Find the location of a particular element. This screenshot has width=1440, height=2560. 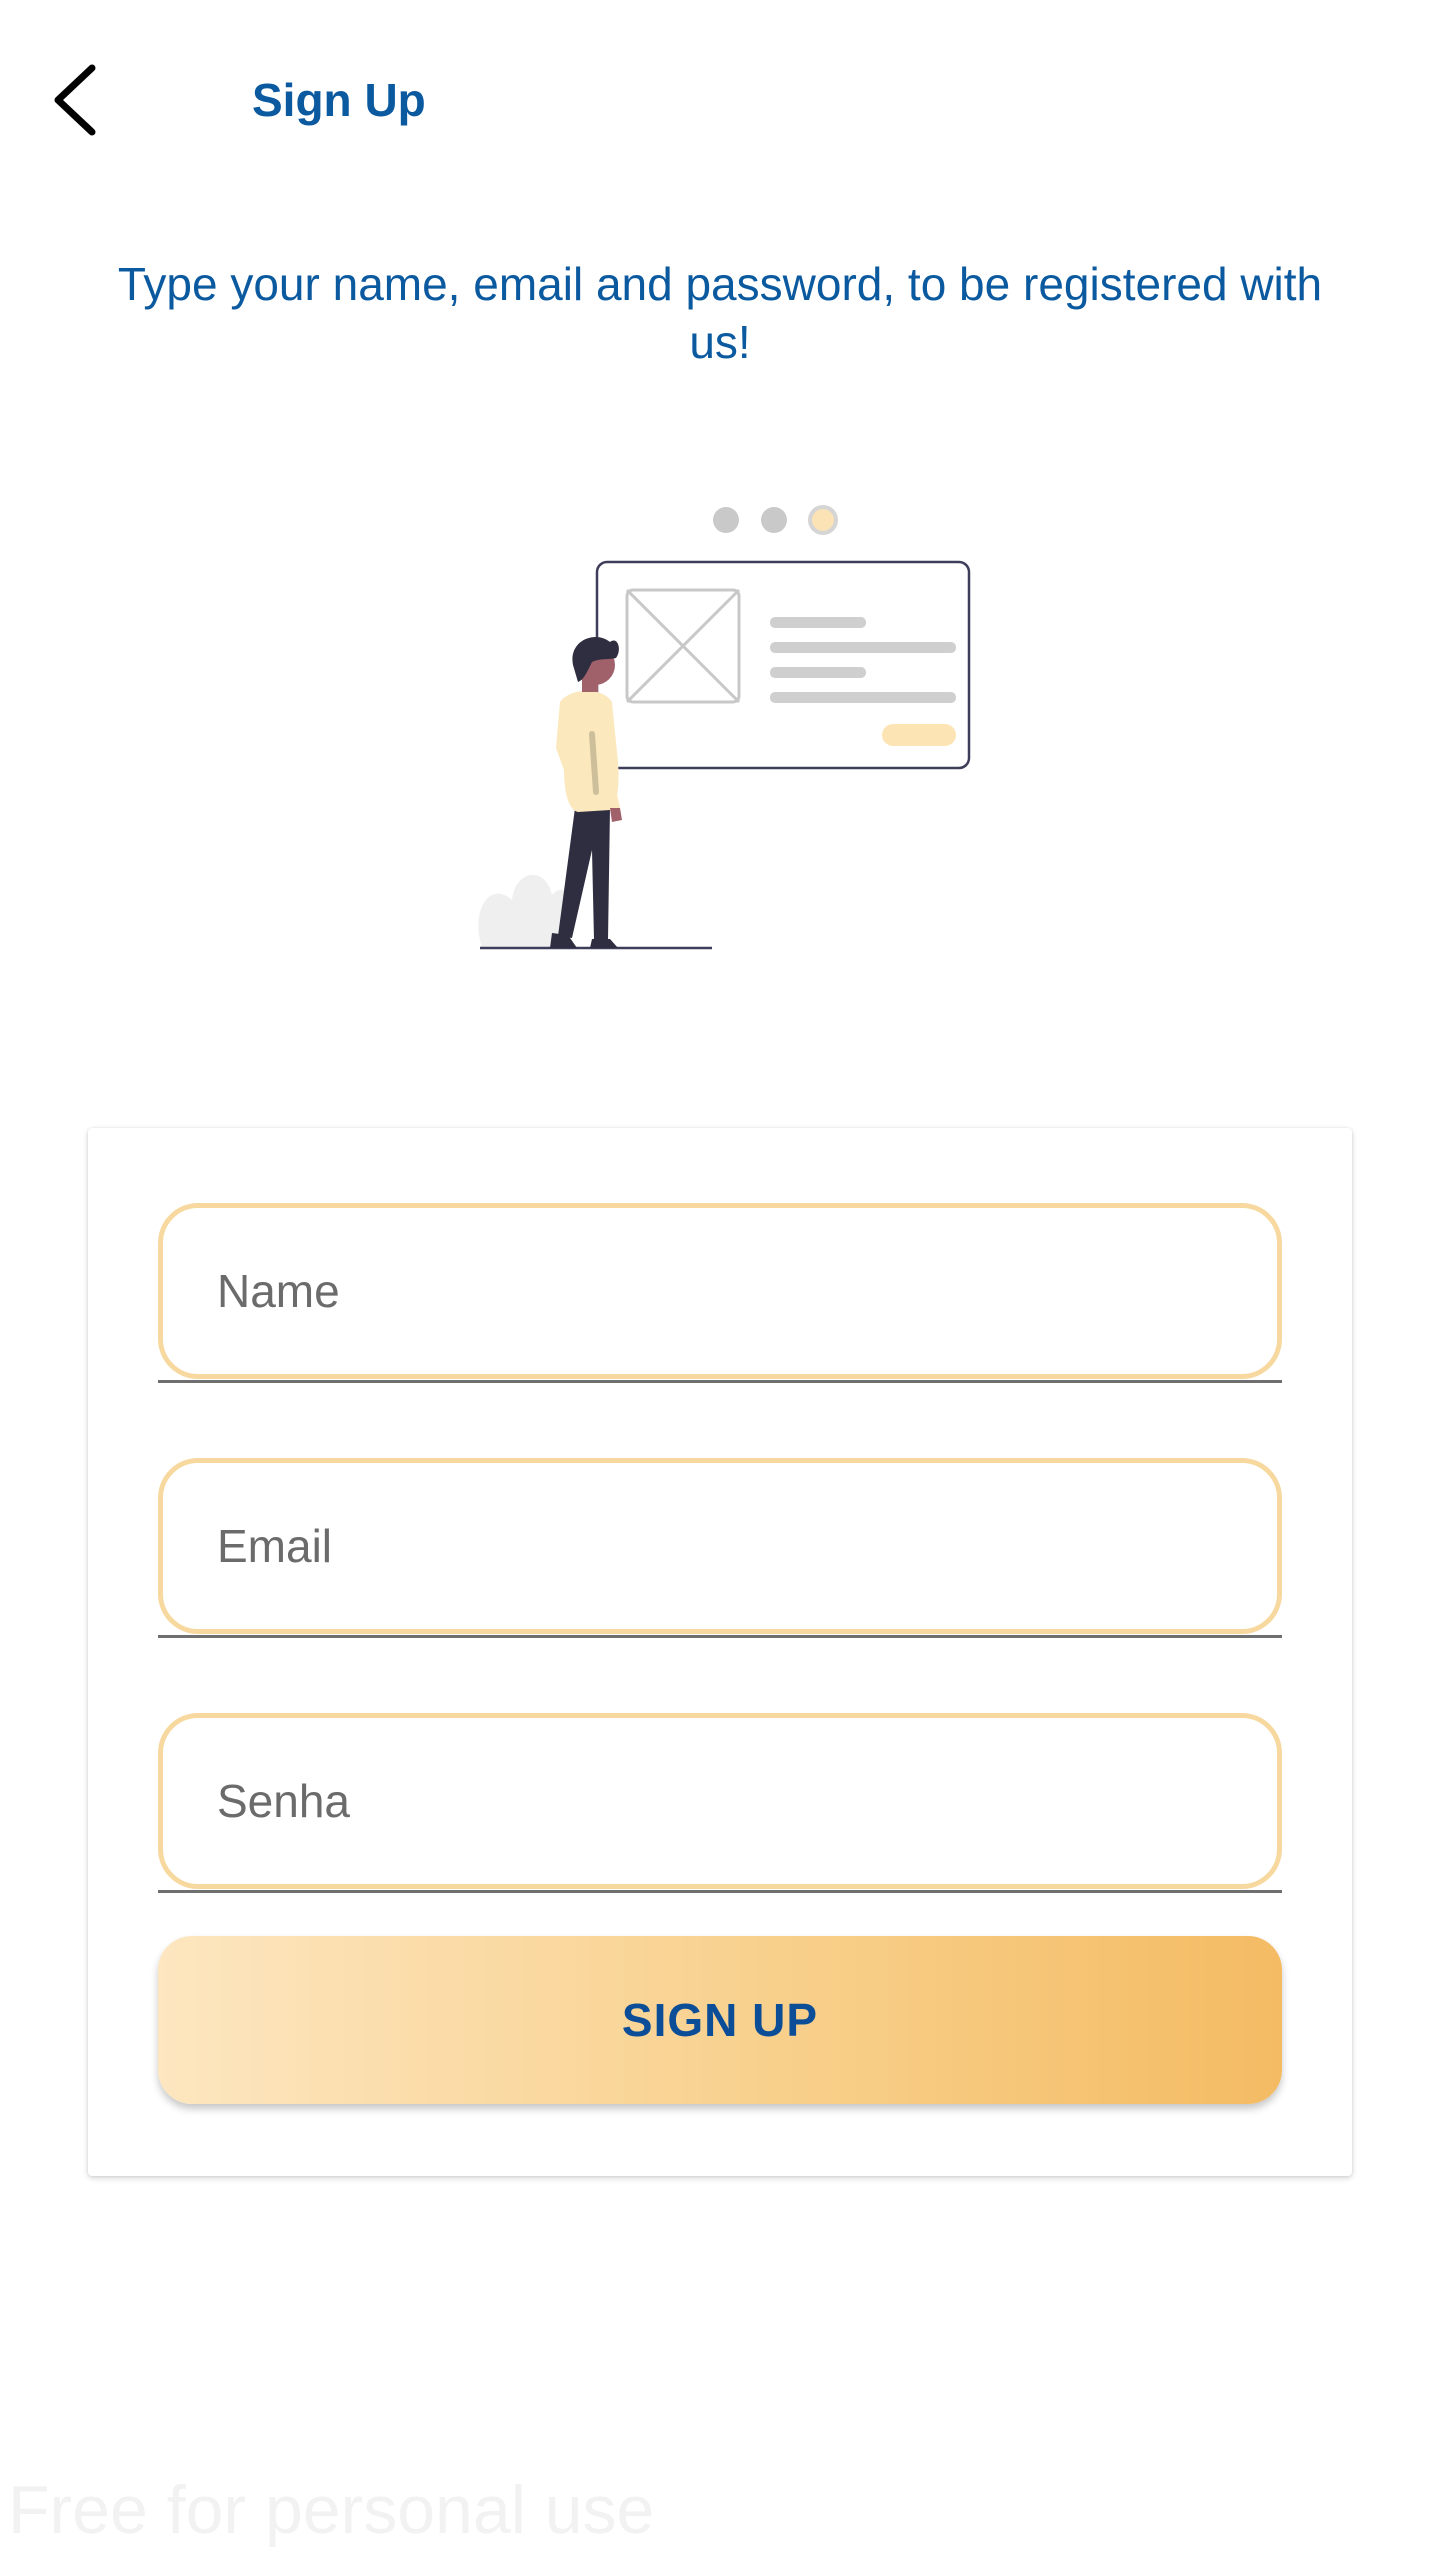

password-field is located at coordinates (720, 1801).